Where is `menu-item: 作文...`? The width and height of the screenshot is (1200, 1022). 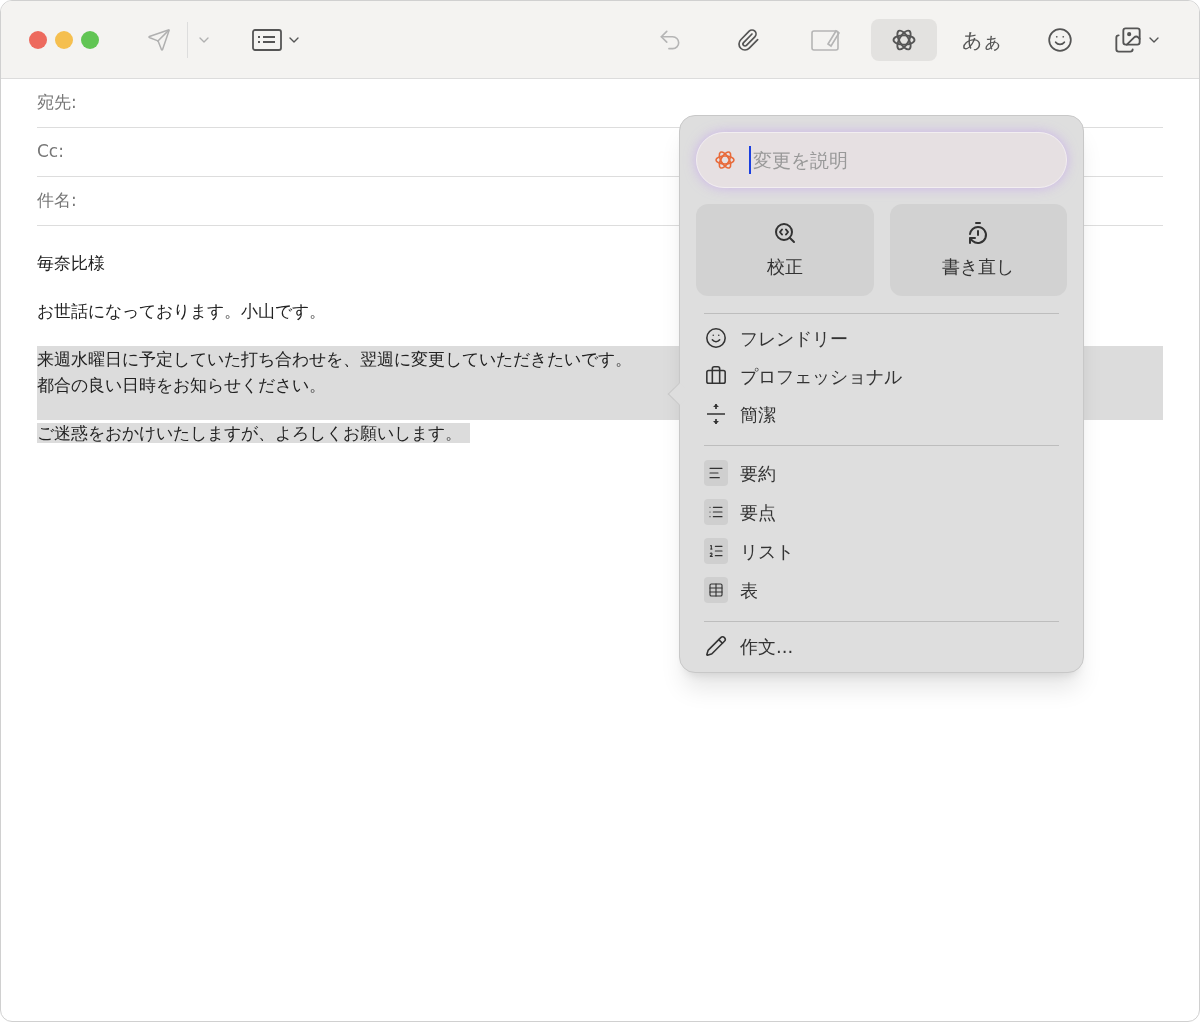
menu-item: 作文... is located at coordinates (881, 646).